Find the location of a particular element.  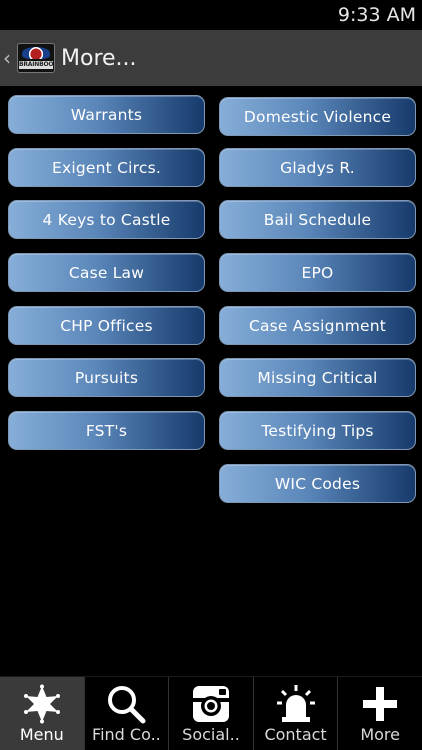

nav-item-contact: Contact is located at coordinates (296, 713).